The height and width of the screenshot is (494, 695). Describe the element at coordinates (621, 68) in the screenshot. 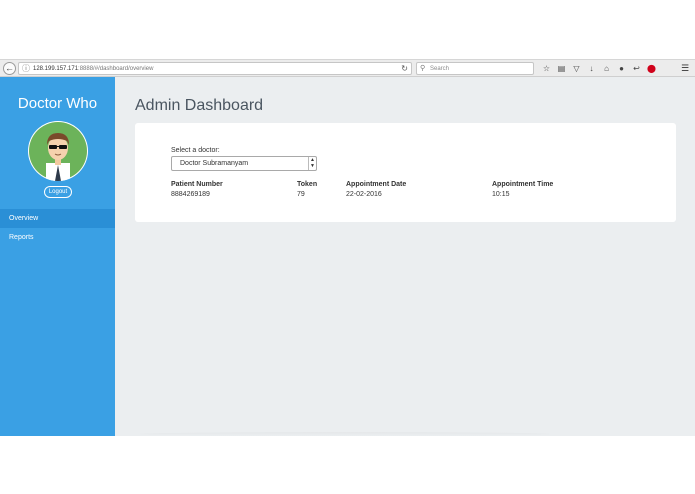

I see `chat-icon: ●` at that location.